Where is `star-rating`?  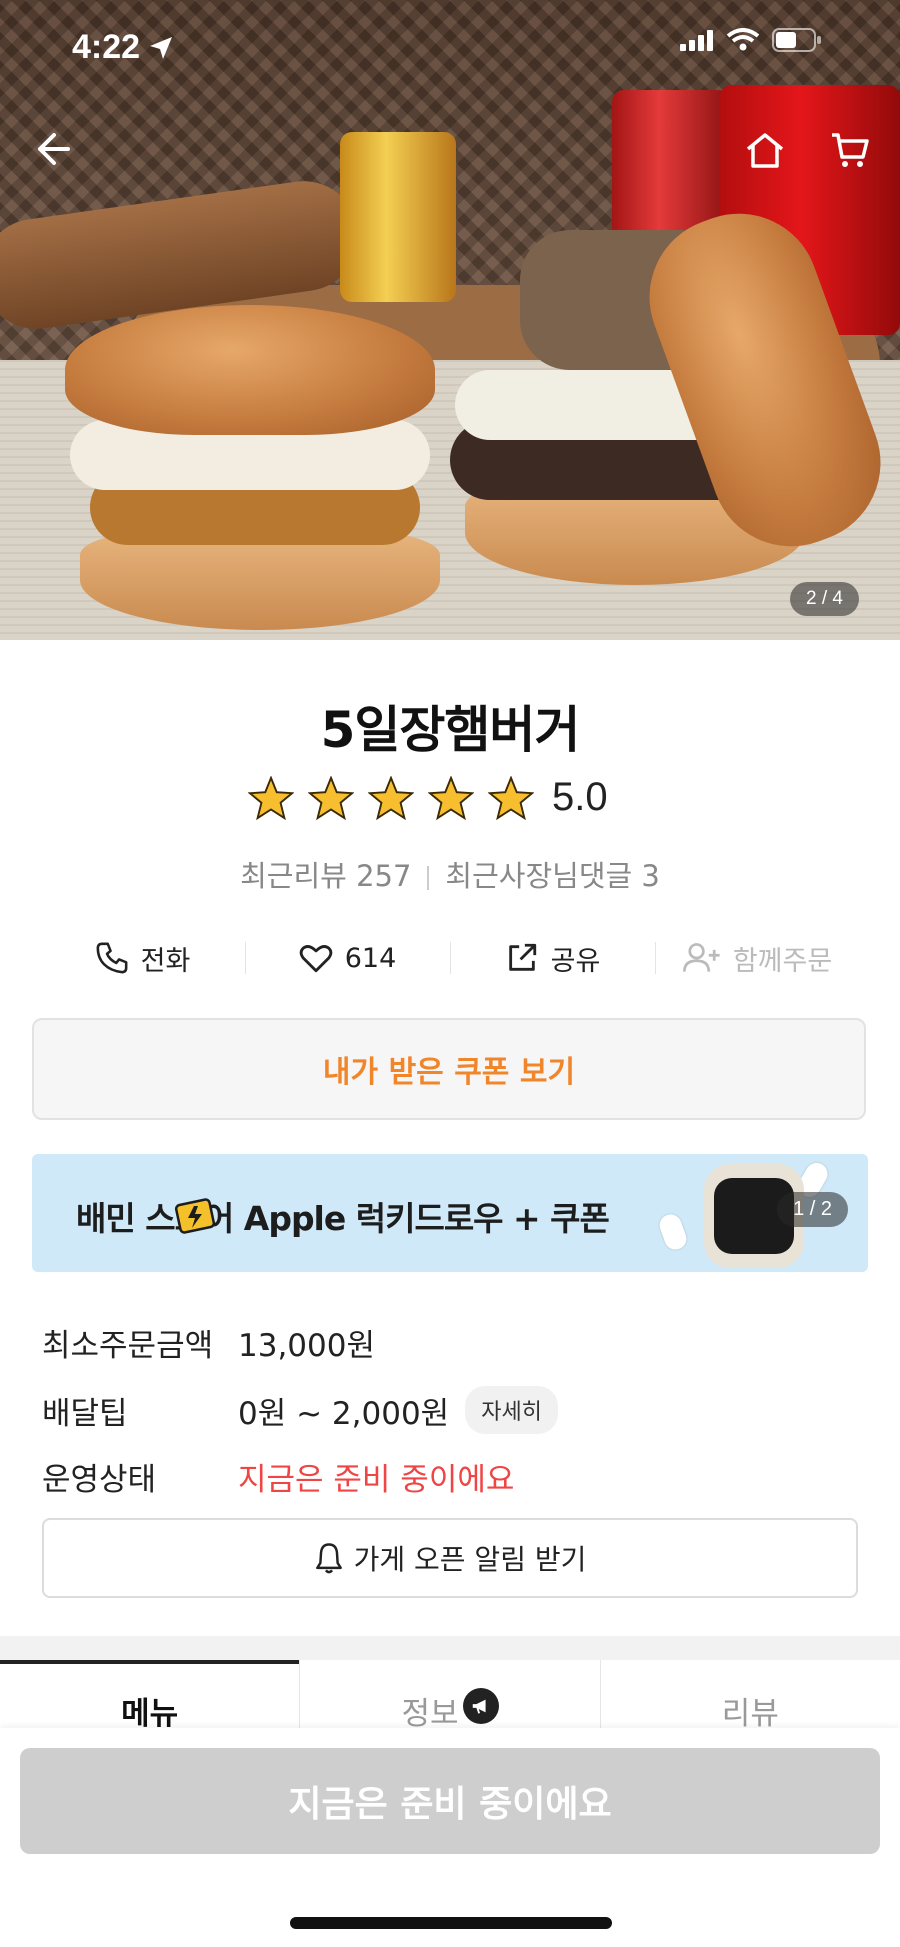
star-rating is located at coordinates (391, 797).